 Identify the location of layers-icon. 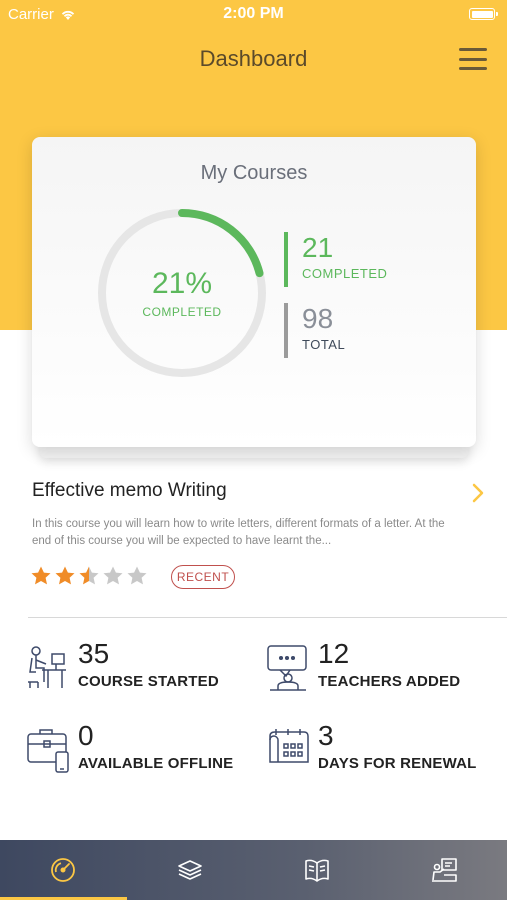
(190, 870).